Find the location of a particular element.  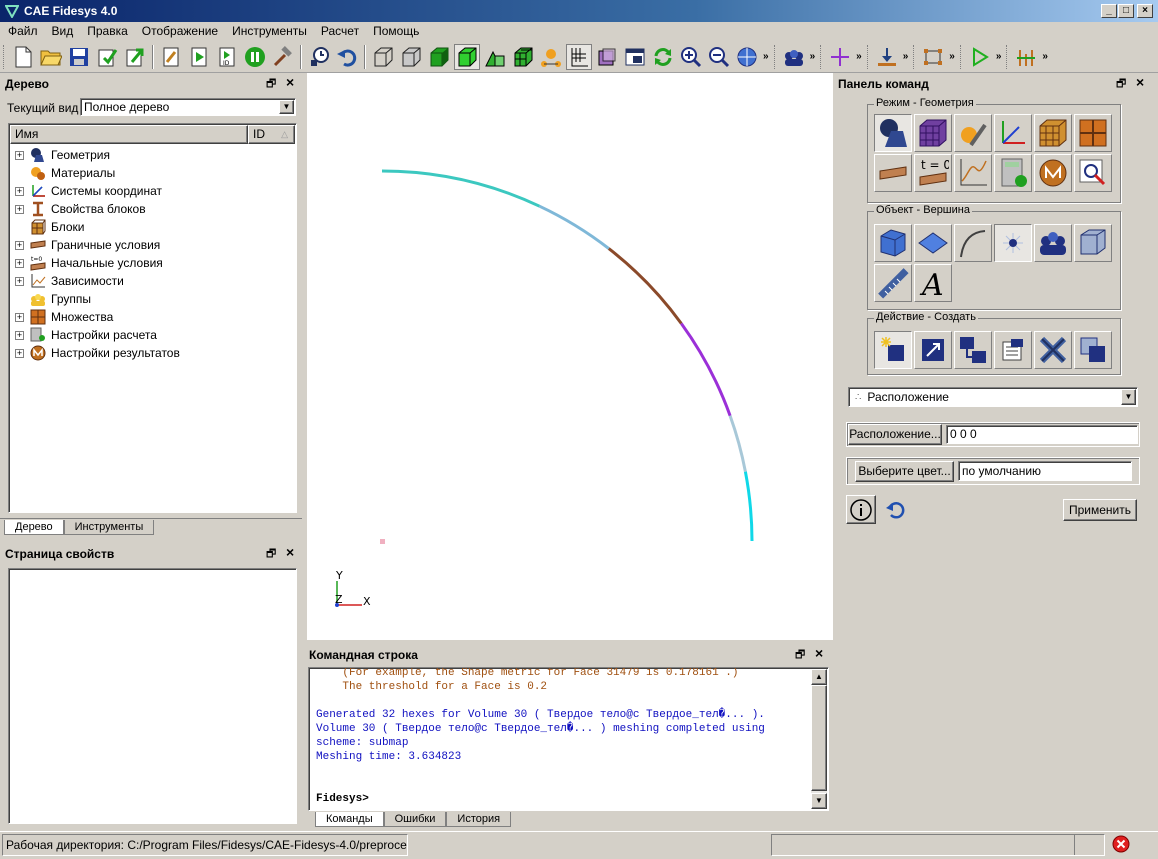

group-object-icon is located at coordinates (1053, 243).